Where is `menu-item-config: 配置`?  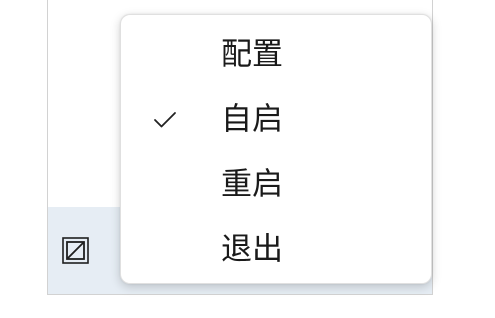 menu-item-config: 配置 is located at coordinates (276, 55).